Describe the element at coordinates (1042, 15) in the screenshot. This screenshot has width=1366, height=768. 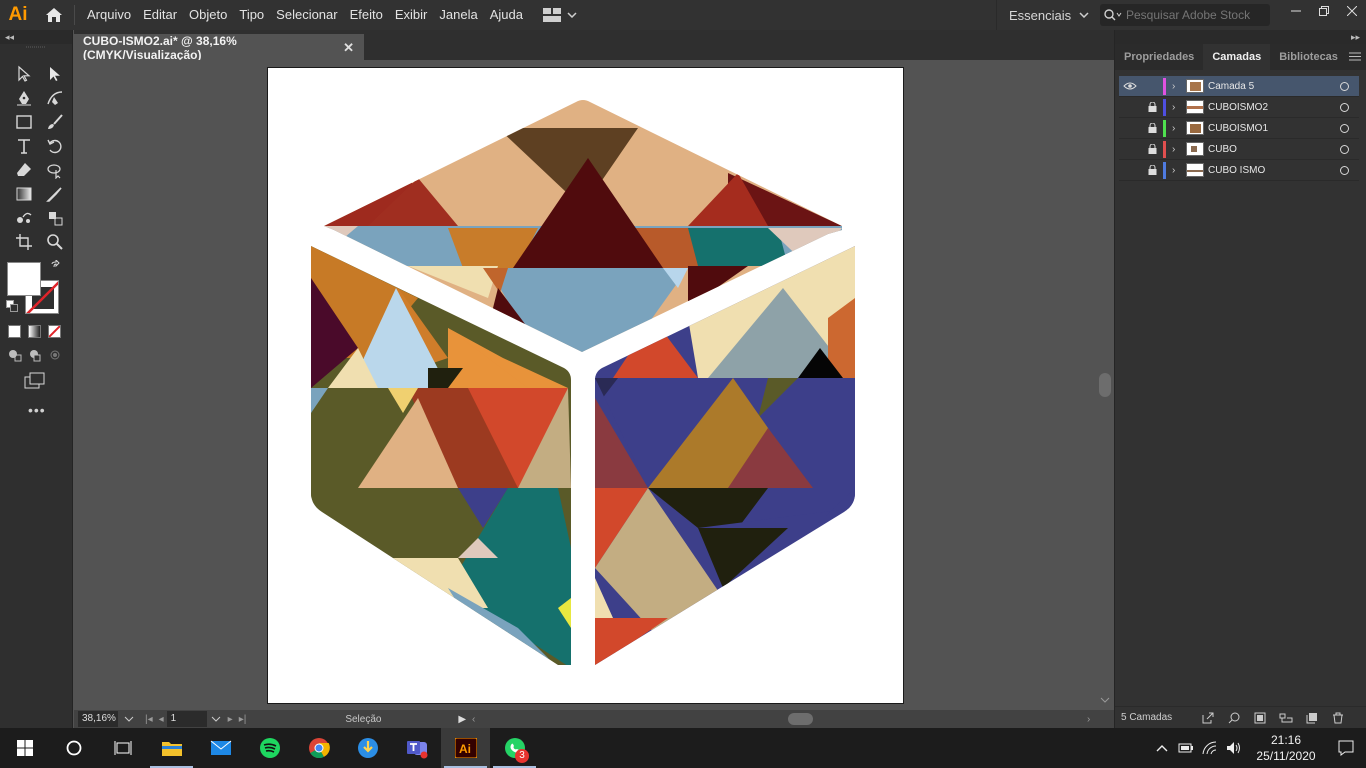
I see `workspace-switcher: Essenciais` at that location.